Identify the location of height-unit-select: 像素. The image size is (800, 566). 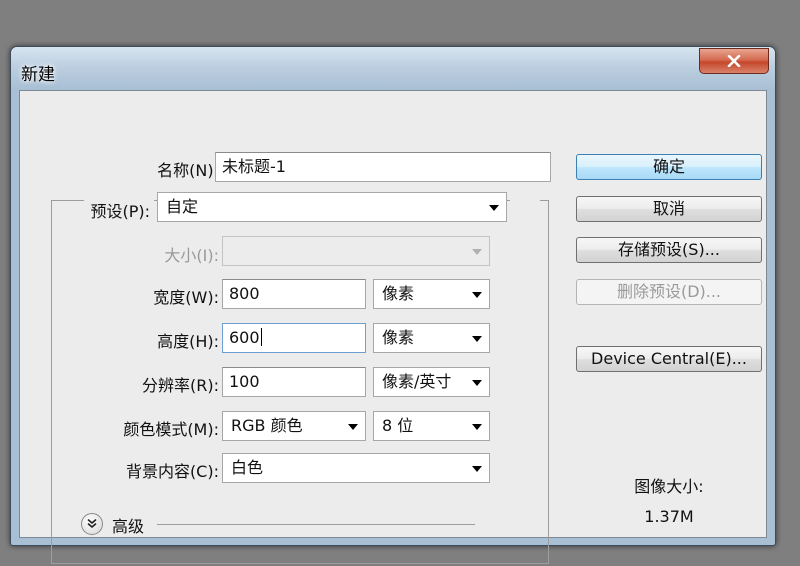
(431, 338).